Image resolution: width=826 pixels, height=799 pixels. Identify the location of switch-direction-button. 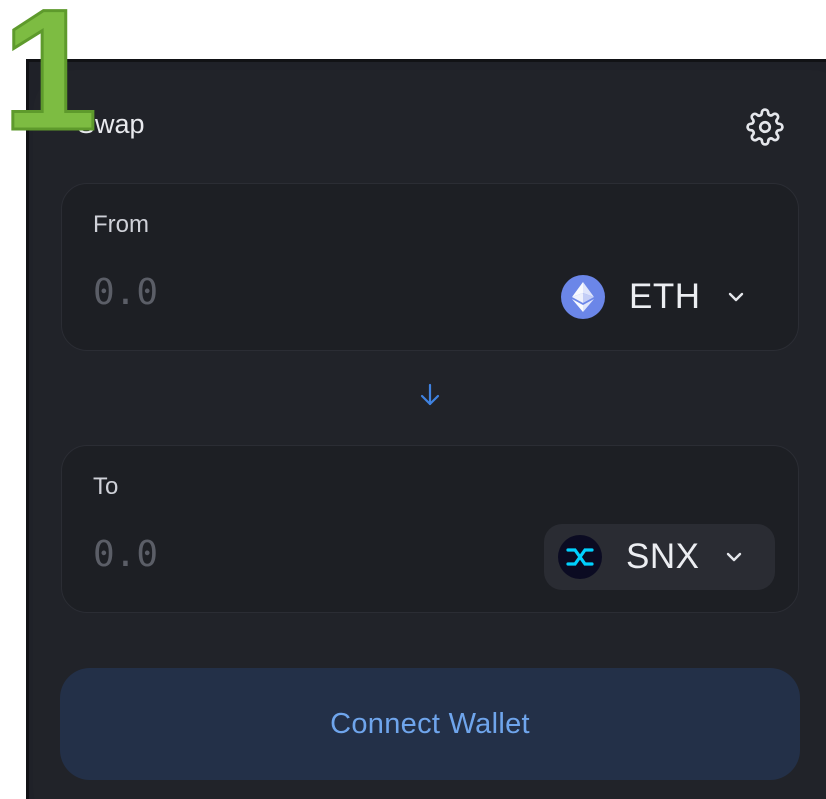
(430, 395).